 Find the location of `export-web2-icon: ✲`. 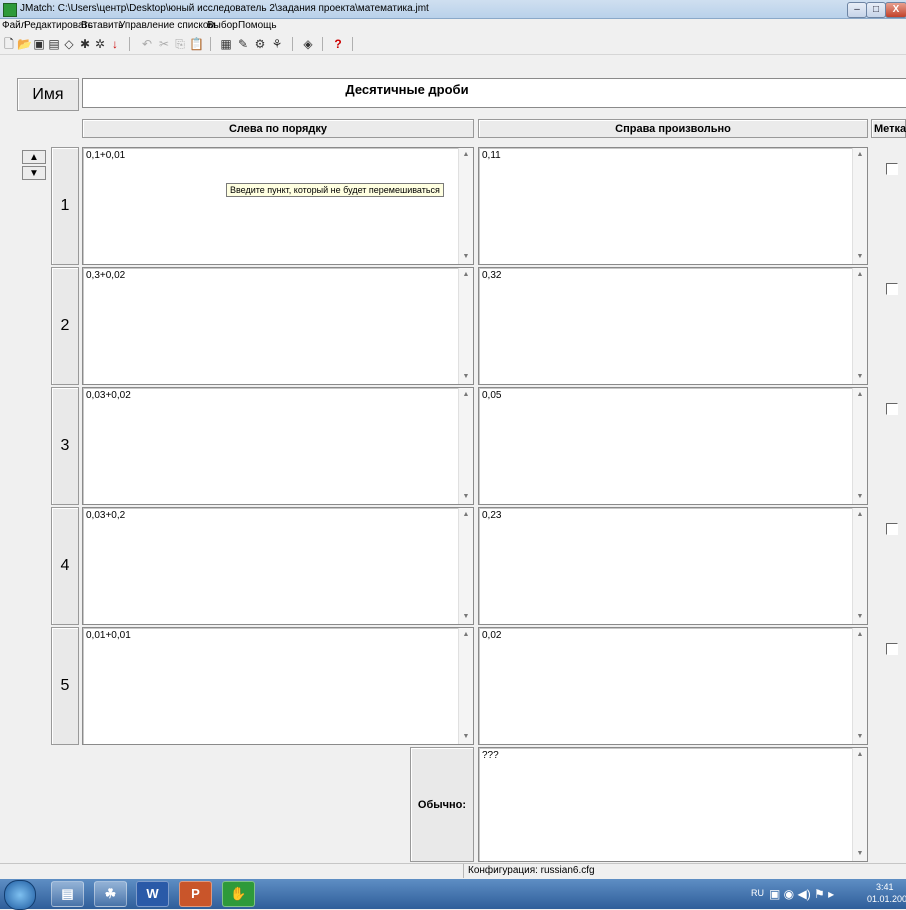

export-web2-icon: ✲ is located at coordinates (100, 44).